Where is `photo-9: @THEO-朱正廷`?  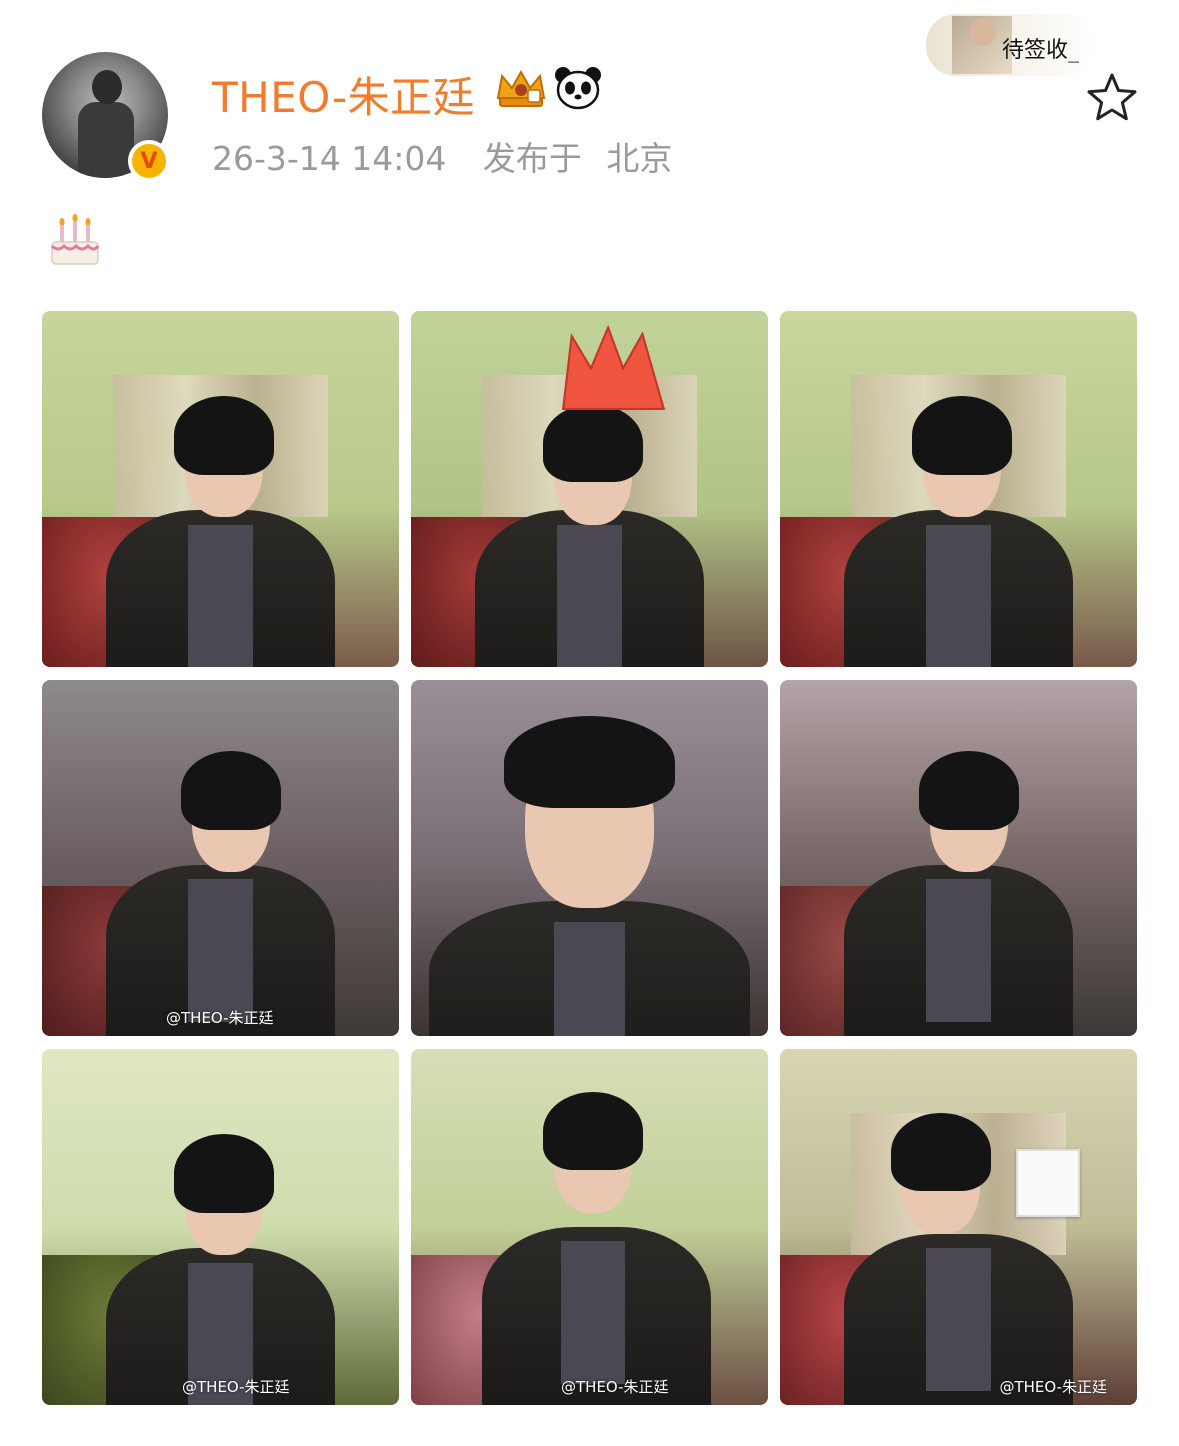 photo-9: @THEO-朱正廷 is located at coordinates (958, 1227).